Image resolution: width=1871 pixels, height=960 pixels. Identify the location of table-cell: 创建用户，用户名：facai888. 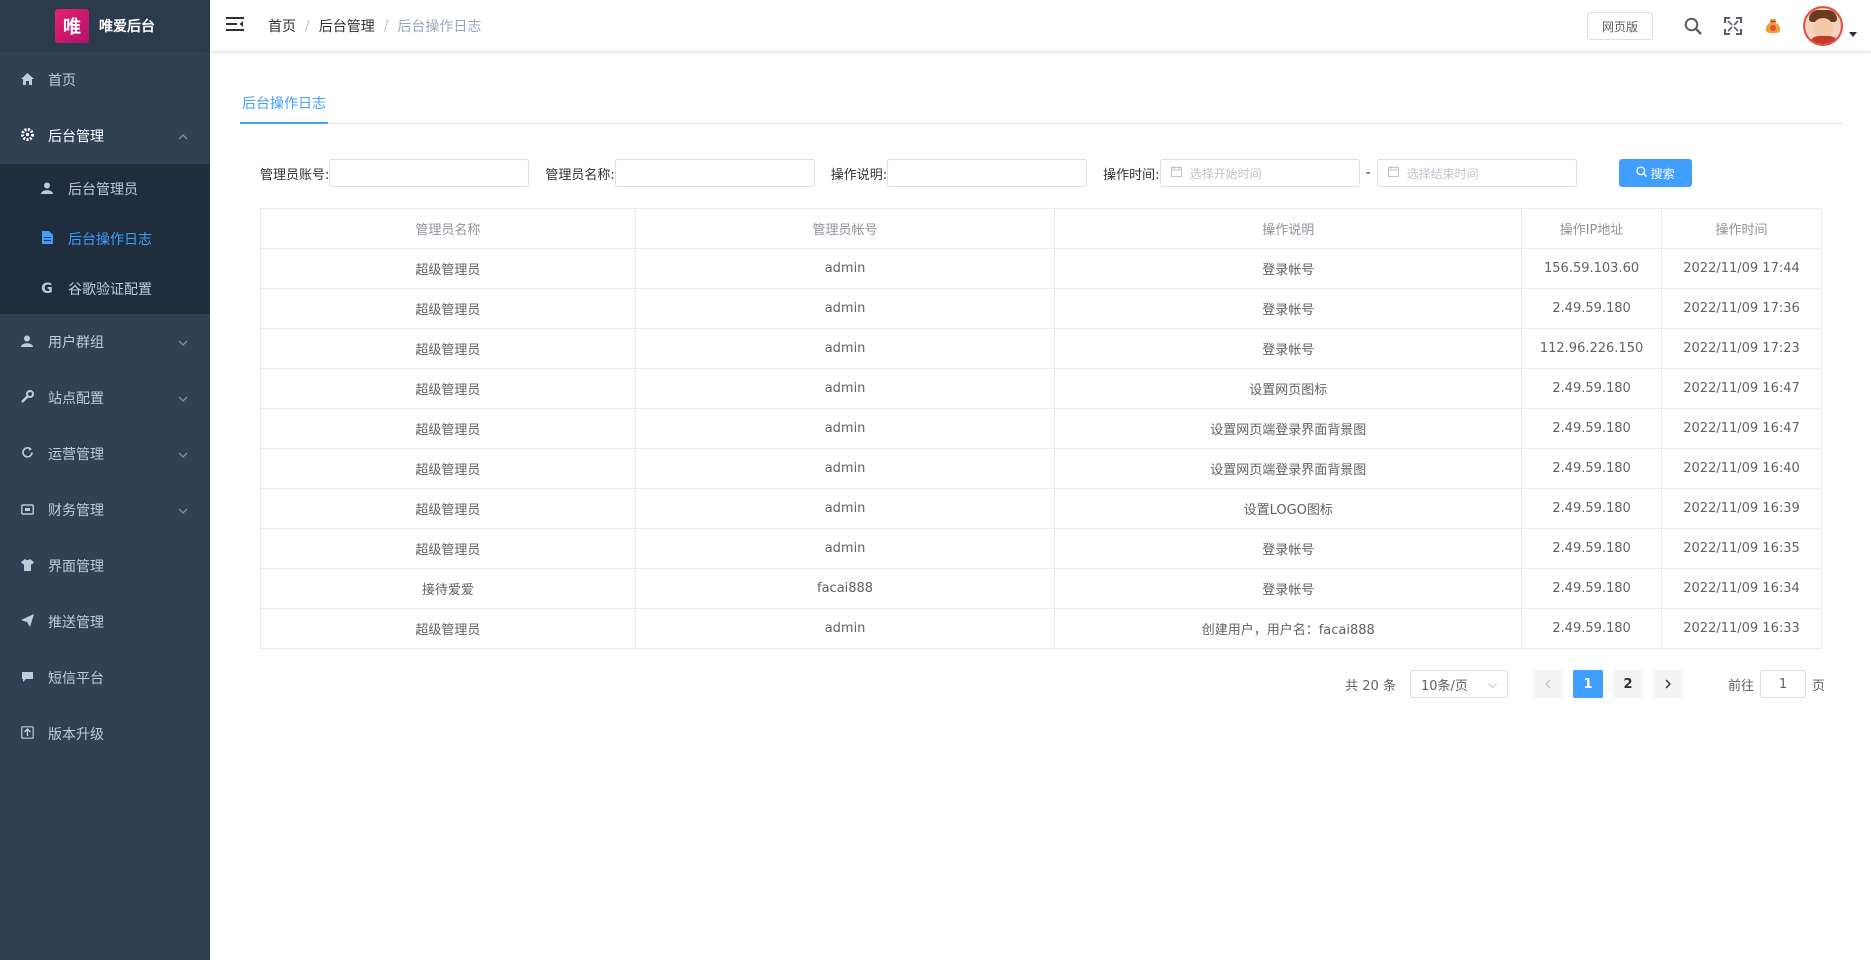
(1288, 628).